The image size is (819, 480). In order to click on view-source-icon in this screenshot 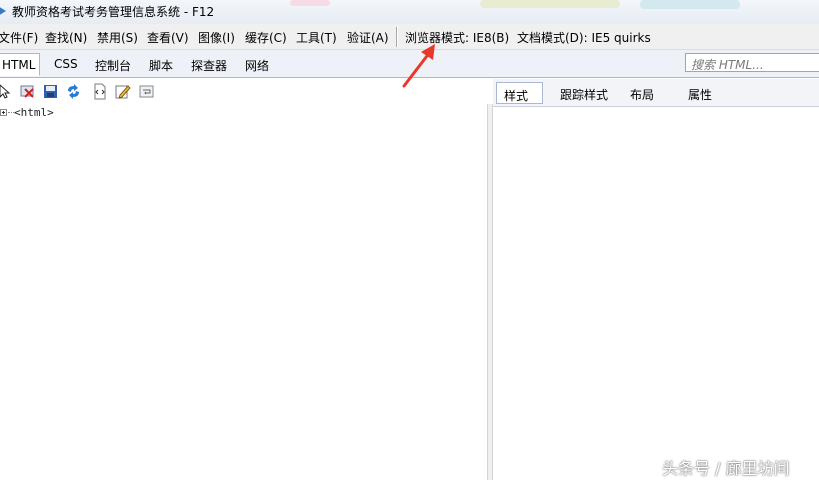, I will do `click(99, 91)`.